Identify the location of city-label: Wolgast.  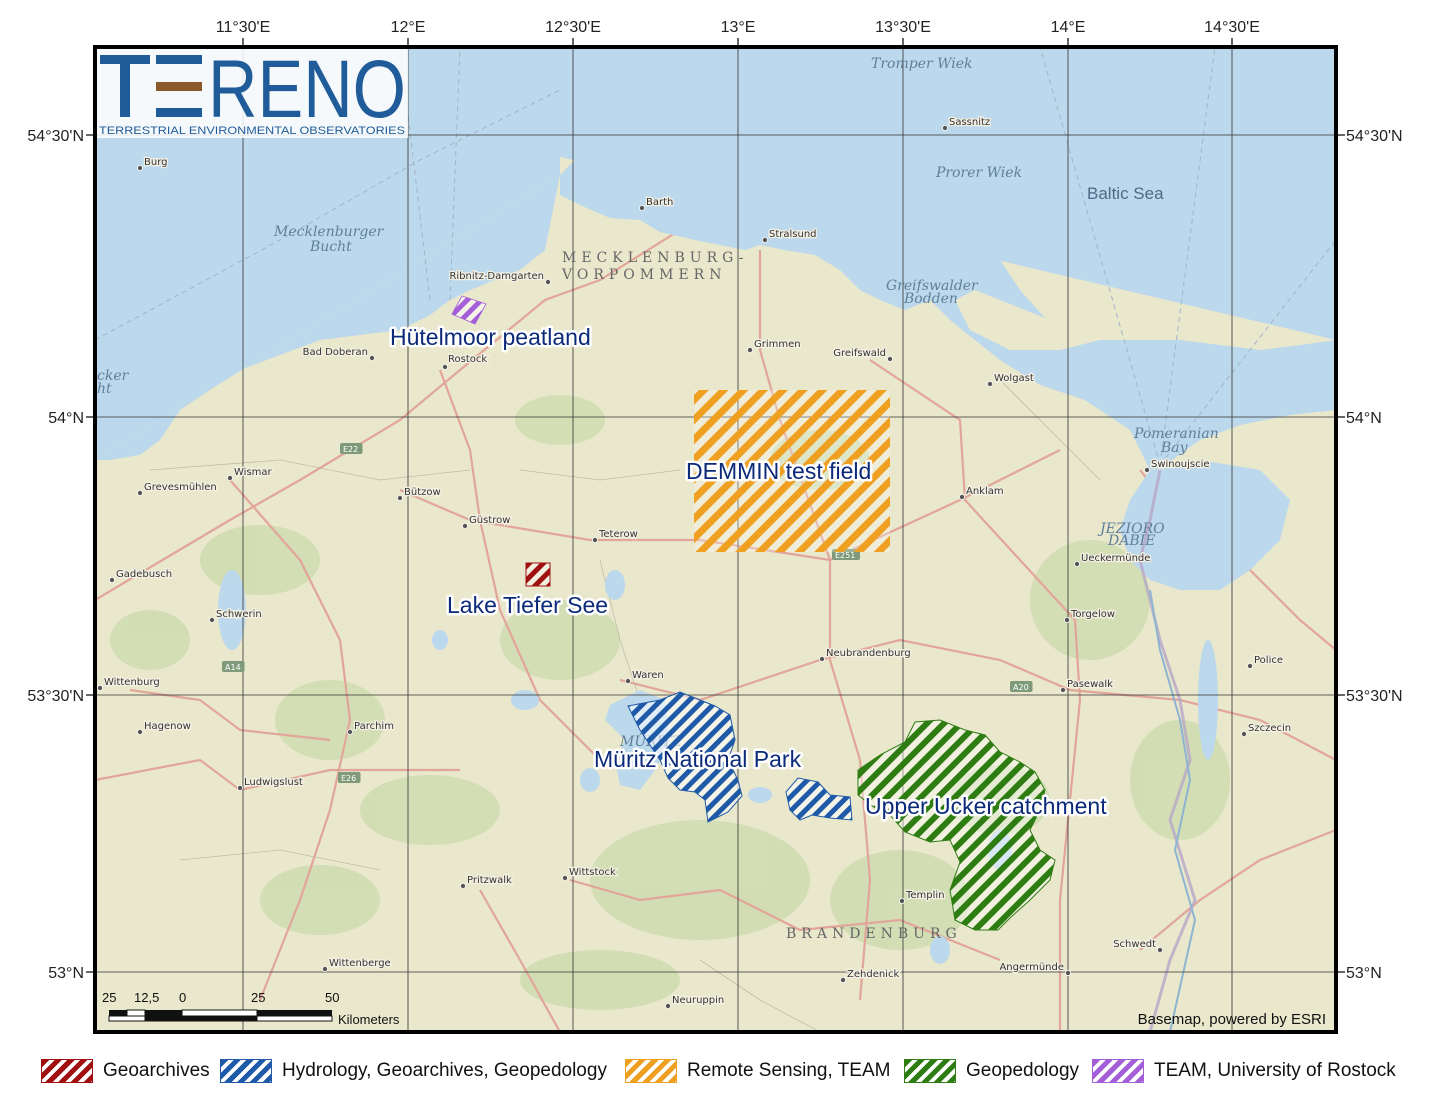
(1014, 378).